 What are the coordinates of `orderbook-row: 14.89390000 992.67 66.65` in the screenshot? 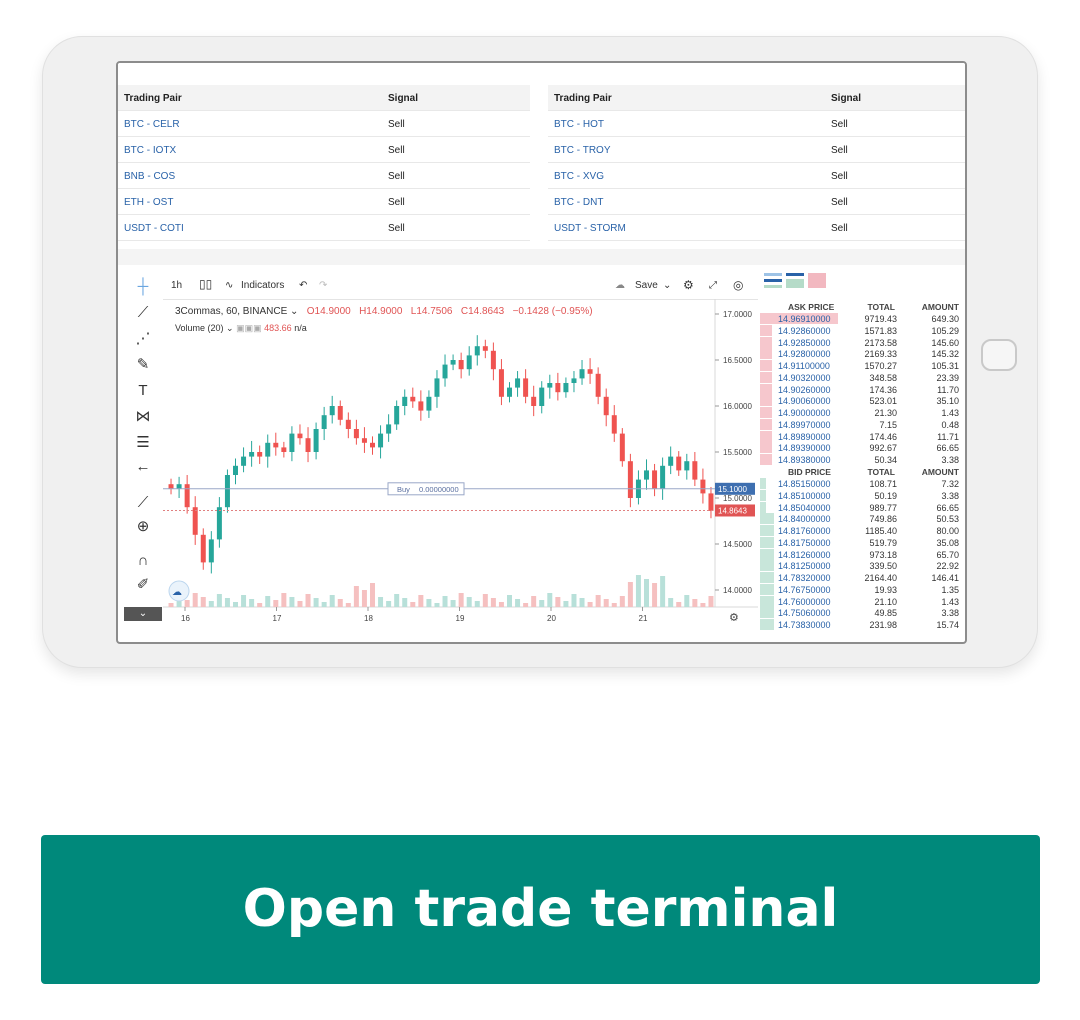 It's located at (862, 448).